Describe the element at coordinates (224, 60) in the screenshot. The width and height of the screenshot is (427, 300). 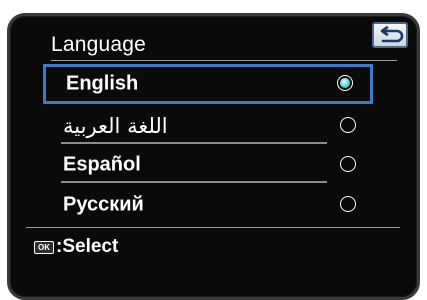
I see `title-divider` at that location.